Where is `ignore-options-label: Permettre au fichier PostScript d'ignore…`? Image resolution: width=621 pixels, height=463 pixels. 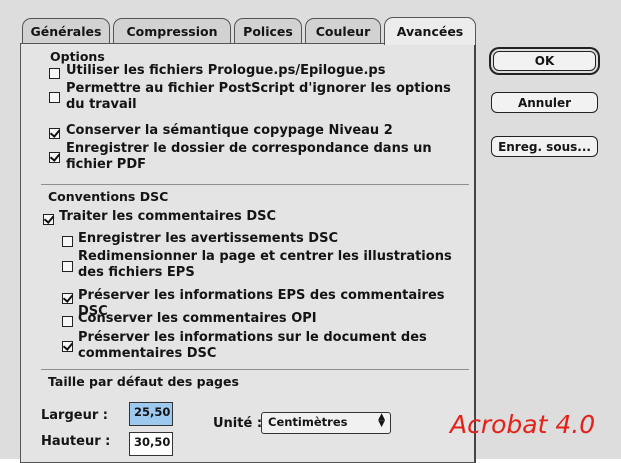
ignore-options-label: Permettre au fichier PostScript d'ignore… is located at coordinates (258, 97).